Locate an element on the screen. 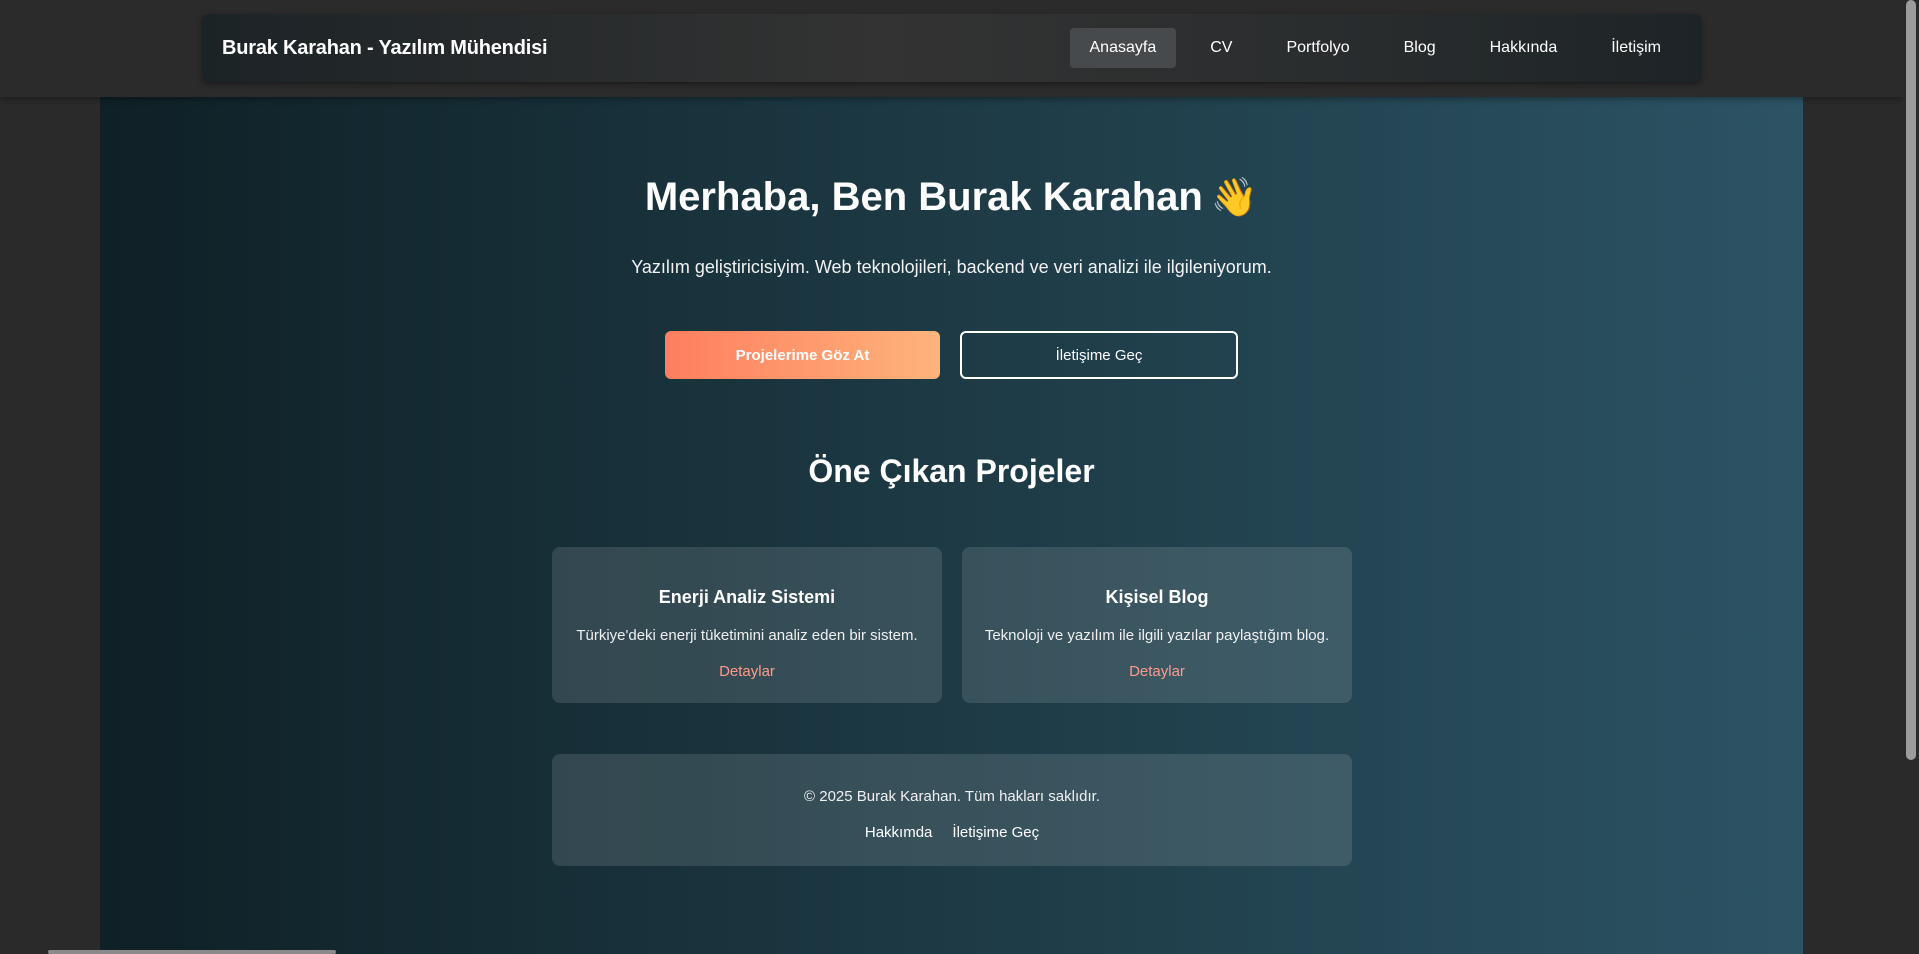 The width and height of the screenshot is (1919, 954). footer-links: Hakkımda İletişime Geç is located at coordinates (952, 832).